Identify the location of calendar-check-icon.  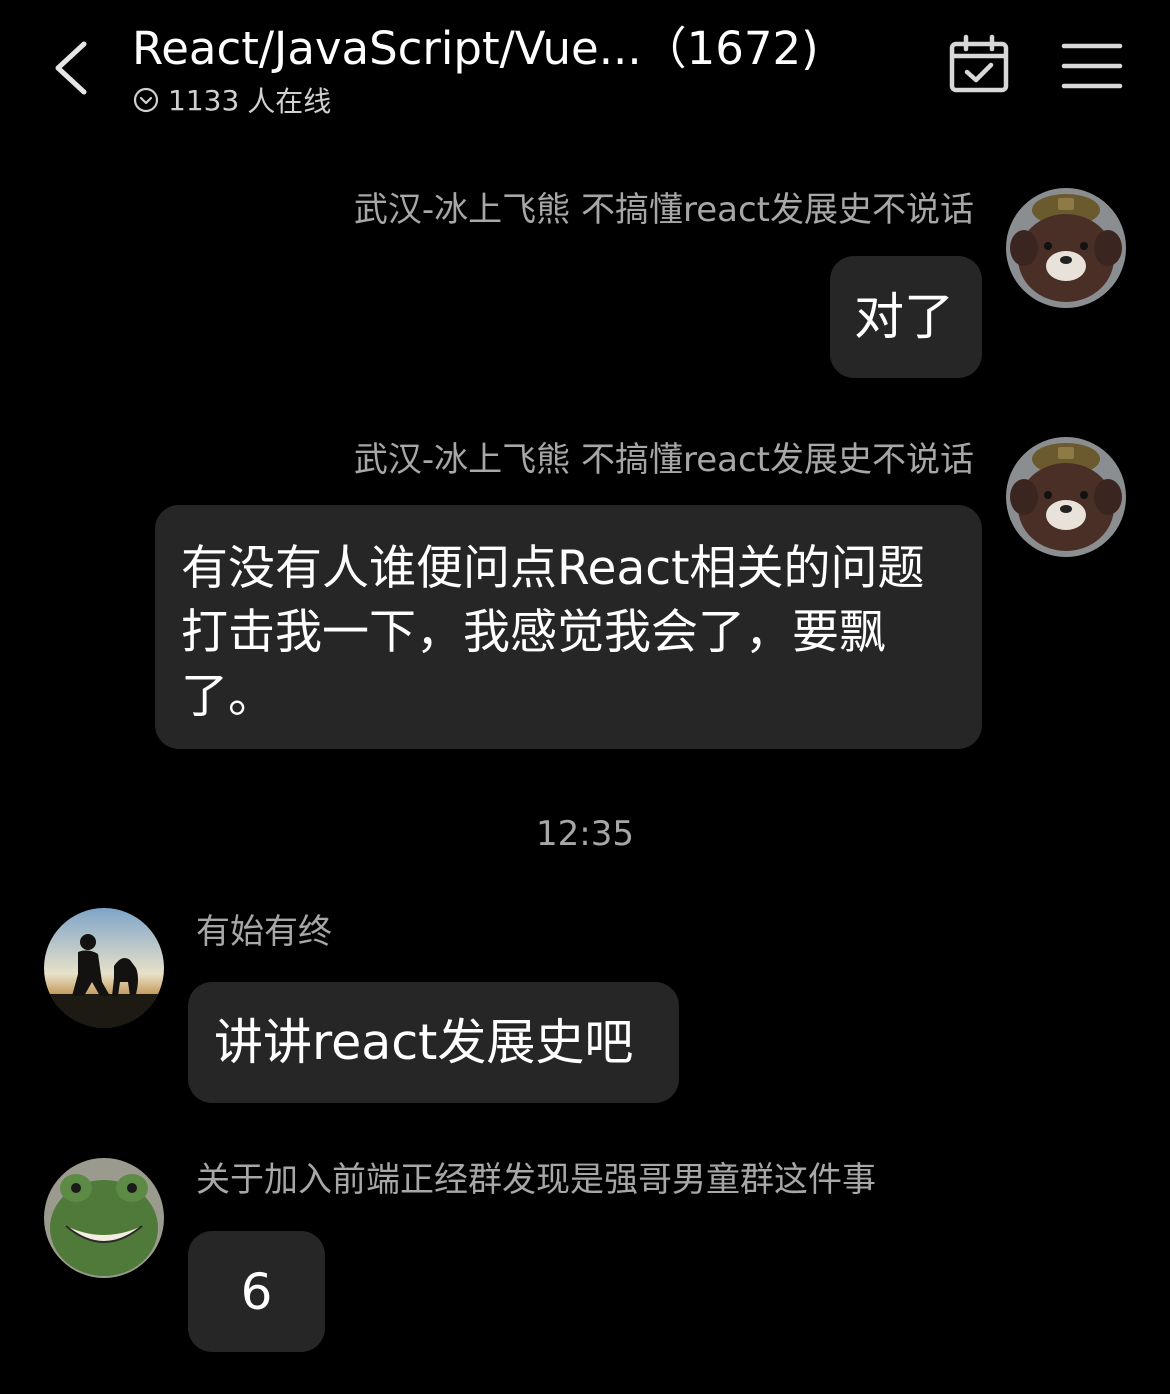
(979, 63).